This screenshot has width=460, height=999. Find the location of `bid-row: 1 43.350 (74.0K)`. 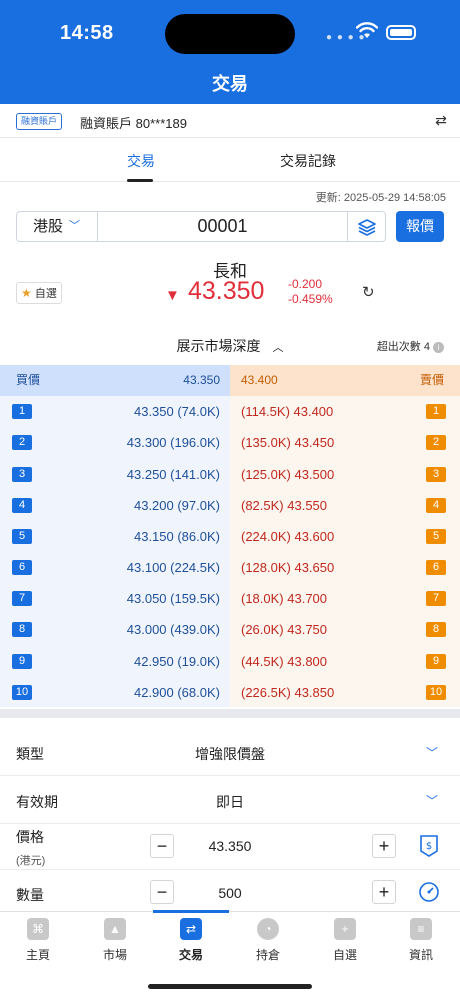

bid-row: 1 43.350 (74.0K) is located at coordinates (115, 411).